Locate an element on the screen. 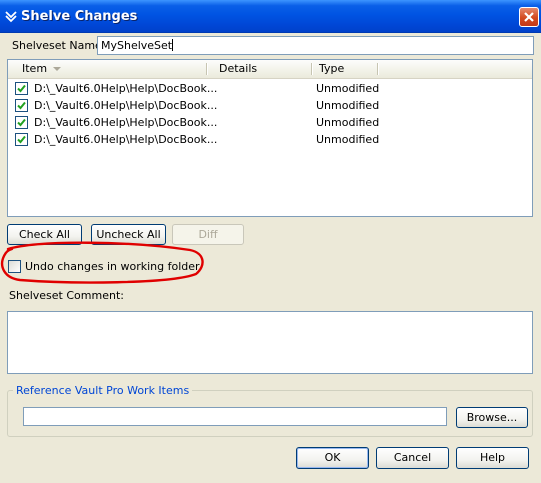 The height and width of the screenshot is (483, 541). sort-arrow-icon is located at coordinates (57, 69).